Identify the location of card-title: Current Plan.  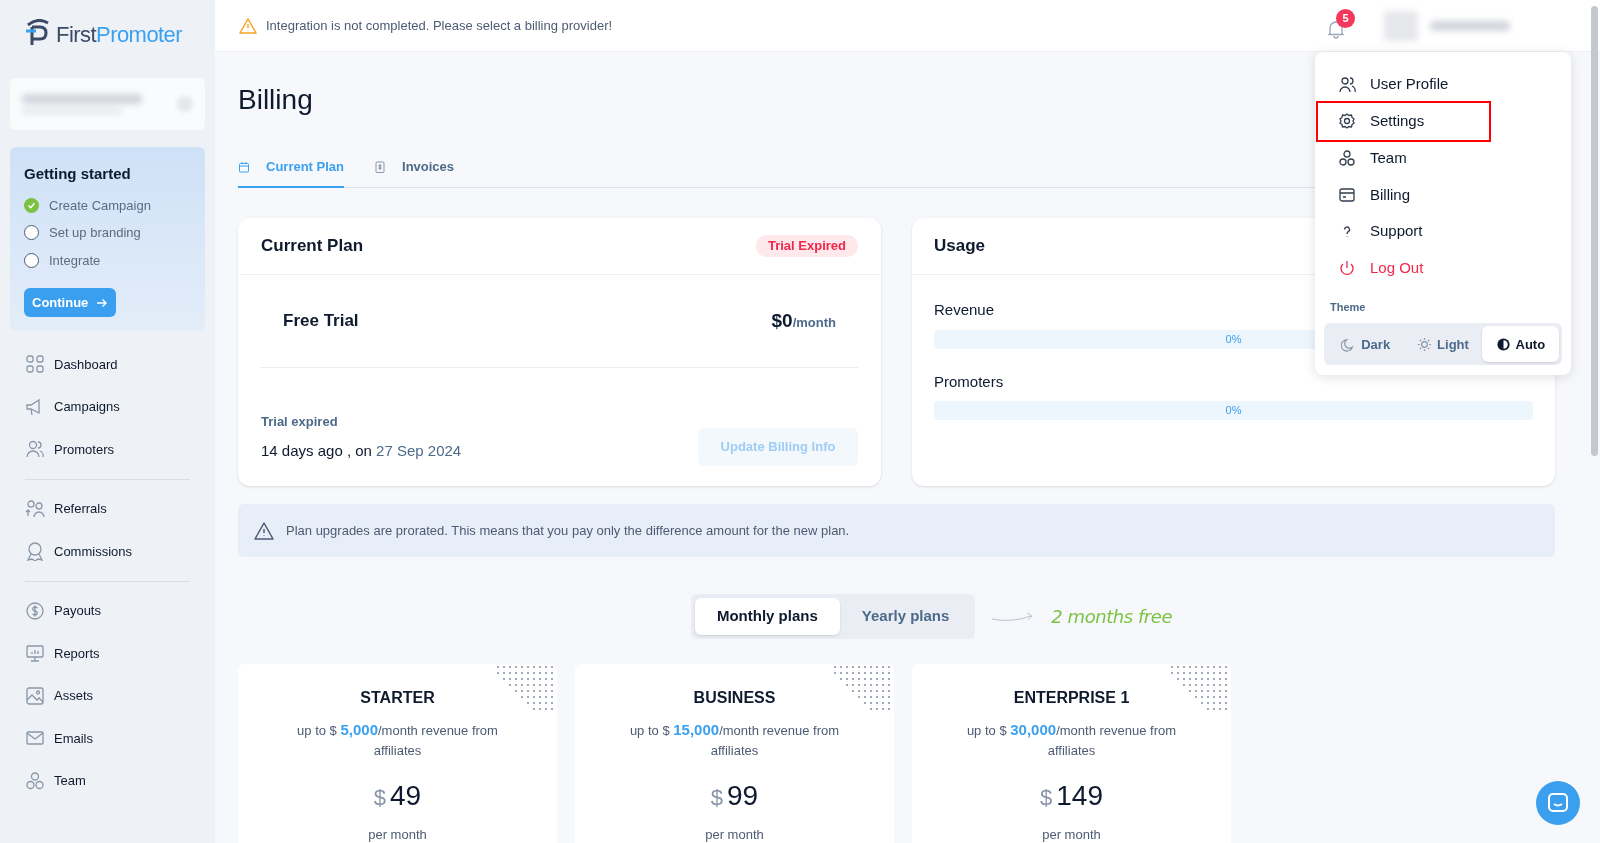
(312, 246).